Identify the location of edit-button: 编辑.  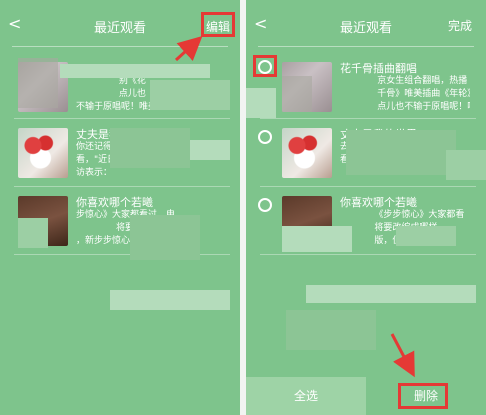
(218, 24).